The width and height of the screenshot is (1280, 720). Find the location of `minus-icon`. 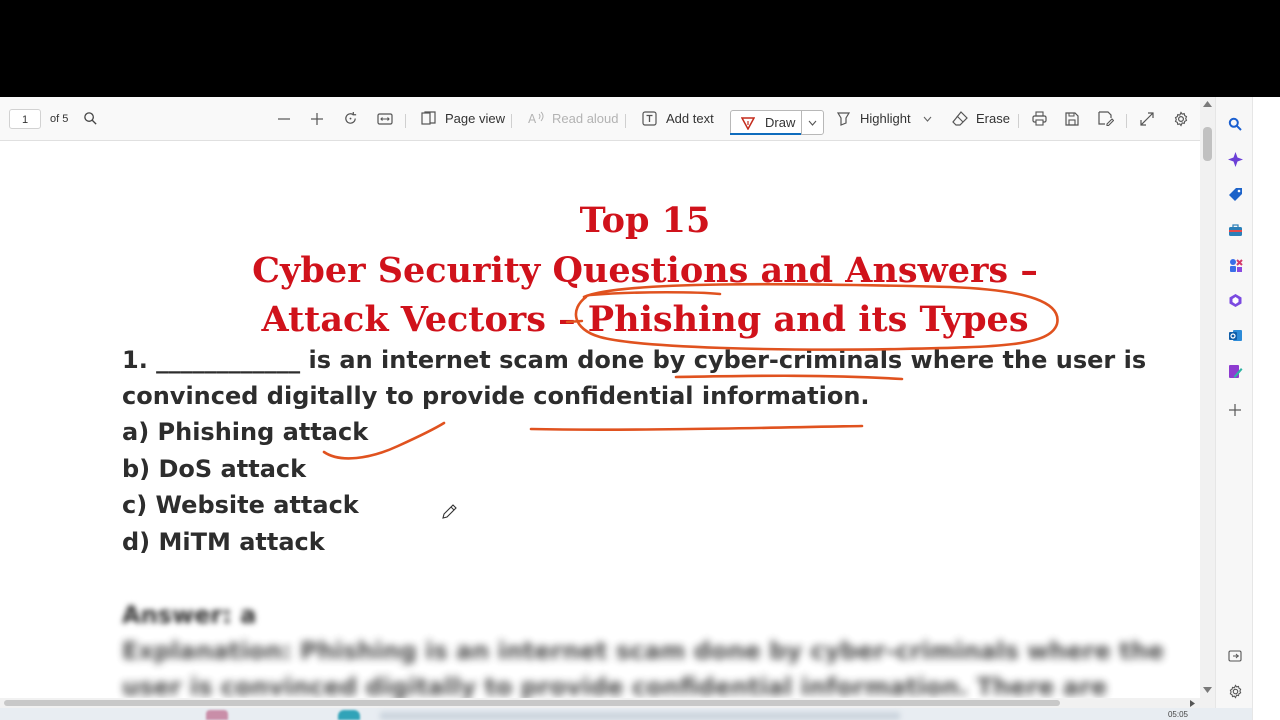

minus-icon is located at coordinates (284, 118).